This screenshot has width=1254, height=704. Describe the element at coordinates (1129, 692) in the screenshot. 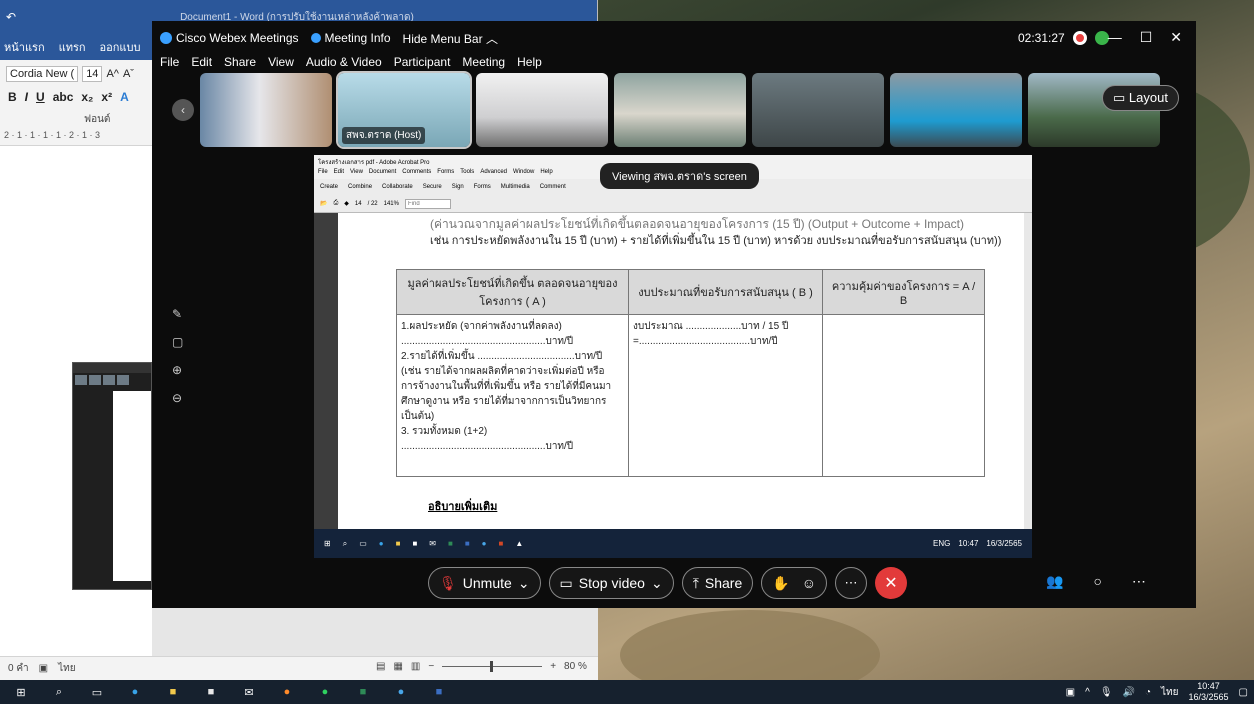

I see `volume-icon: 🔊` at that location.